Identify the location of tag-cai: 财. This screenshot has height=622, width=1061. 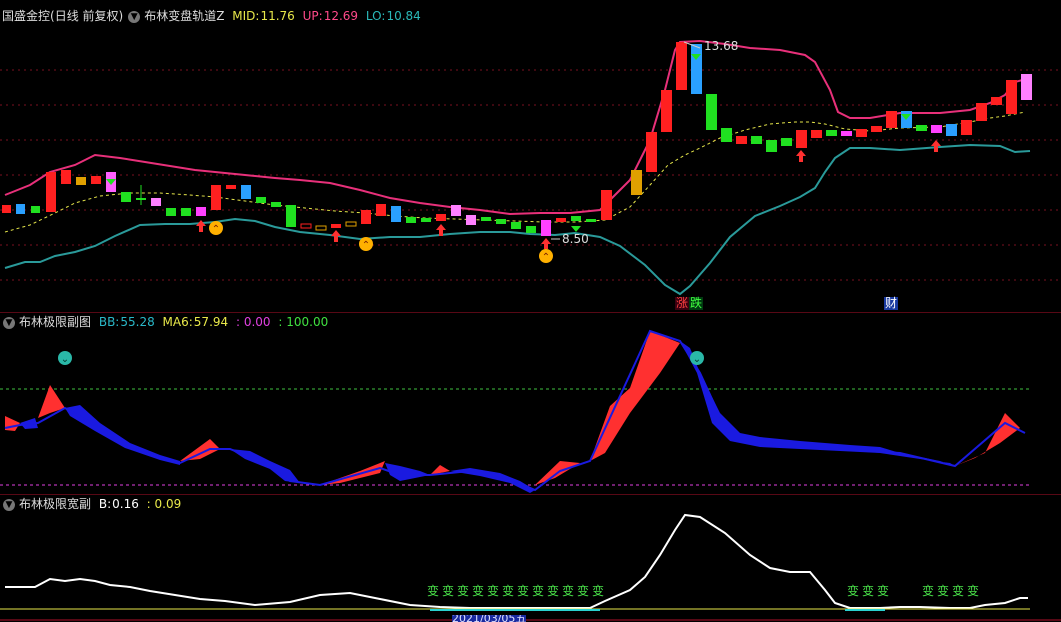
(891, 303).